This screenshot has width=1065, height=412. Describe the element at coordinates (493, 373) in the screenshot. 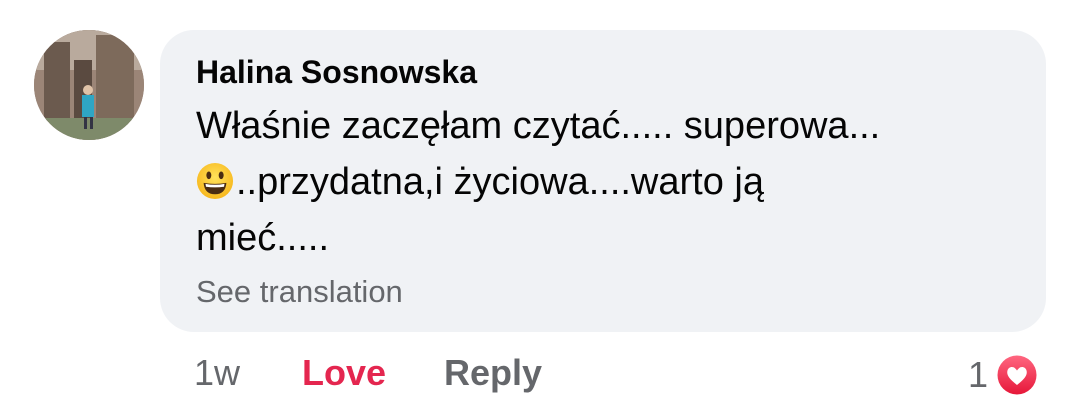

I see `reply-button: Reply` at that location.